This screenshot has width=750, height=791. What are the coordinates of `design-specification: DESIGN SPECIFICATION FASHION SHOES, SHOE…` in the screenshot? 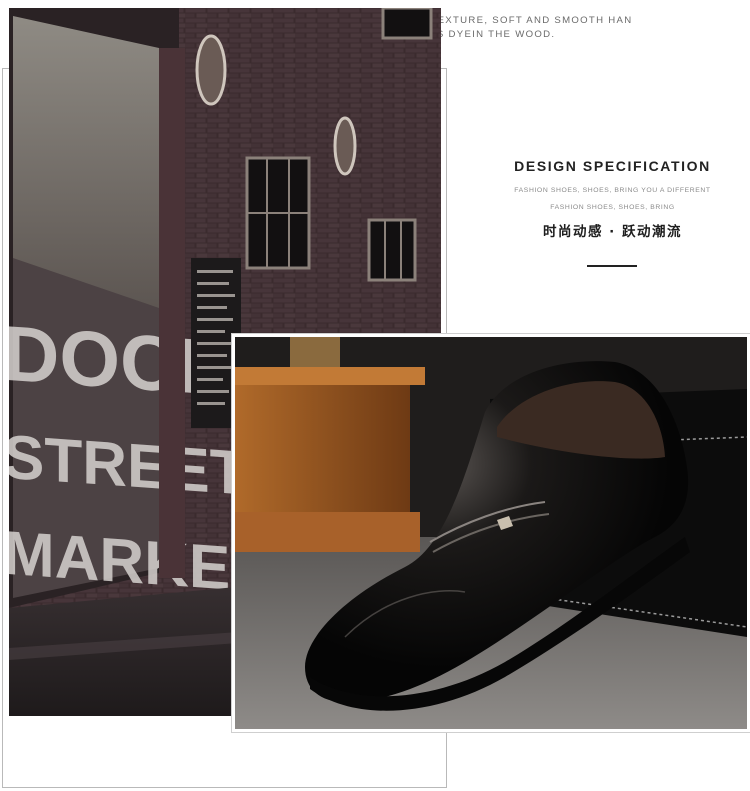 It's located at (612, 199).